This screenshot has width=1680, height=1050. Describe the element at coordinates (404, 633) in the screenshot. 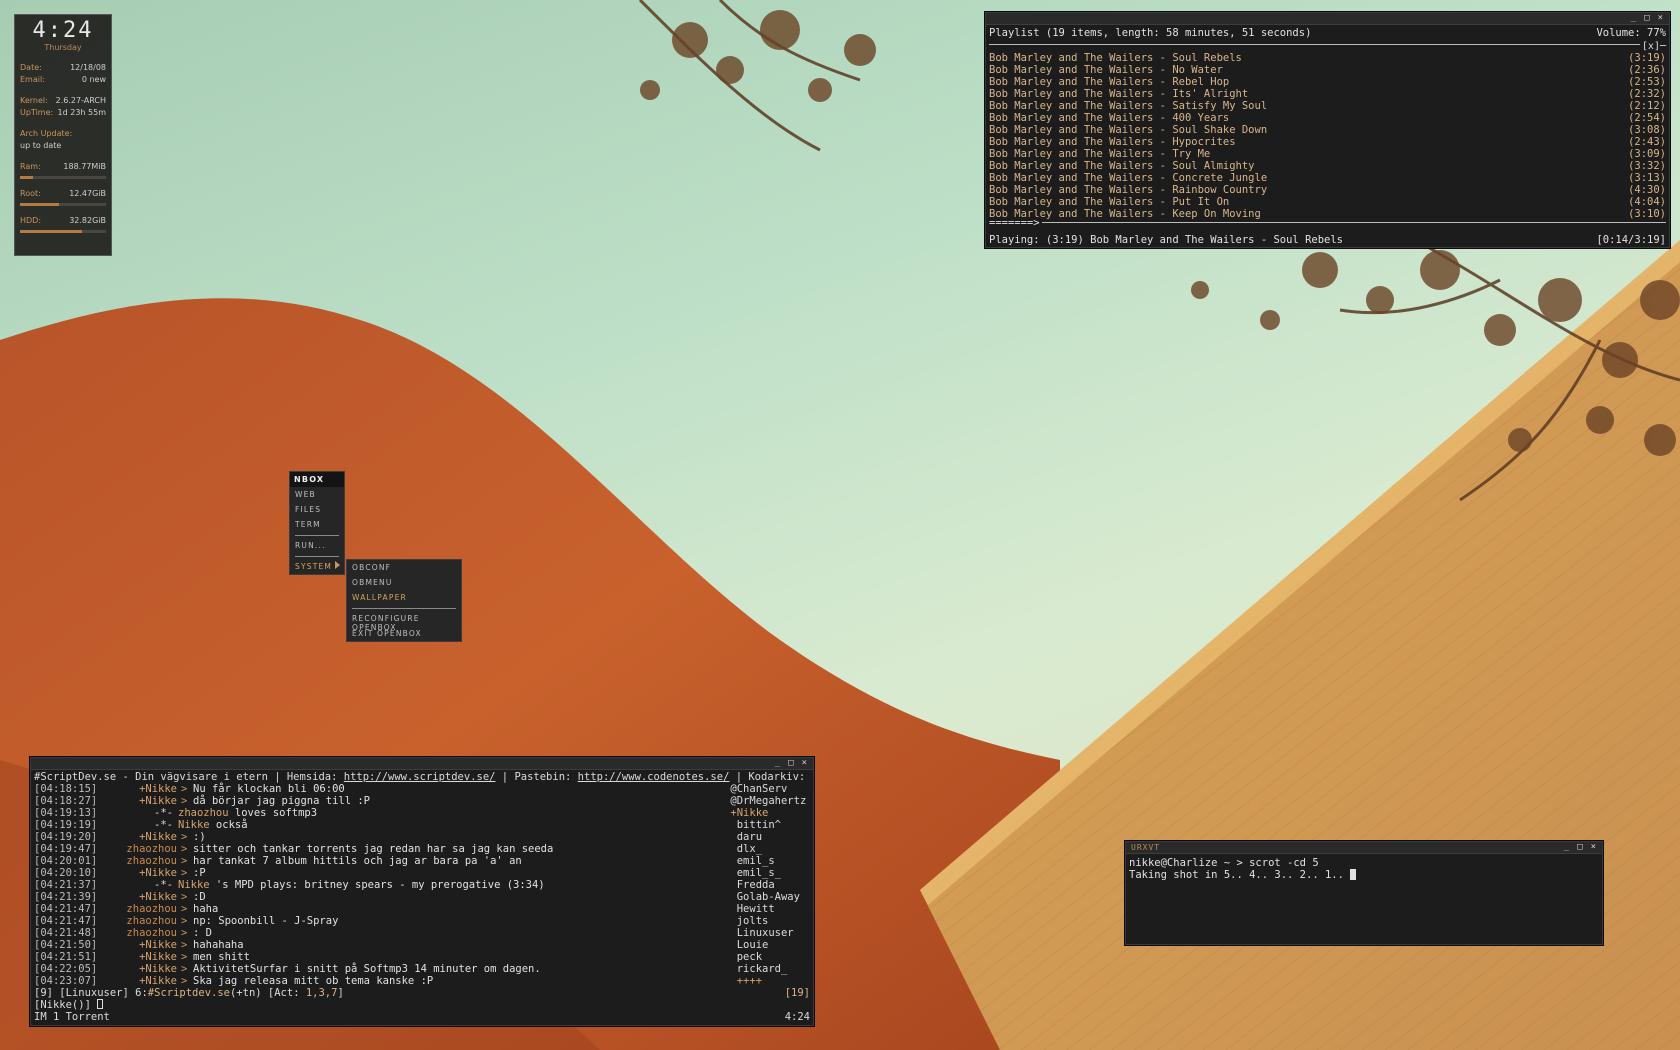

I see `menu-item-exit: EXIT OPENBOX` at that location.